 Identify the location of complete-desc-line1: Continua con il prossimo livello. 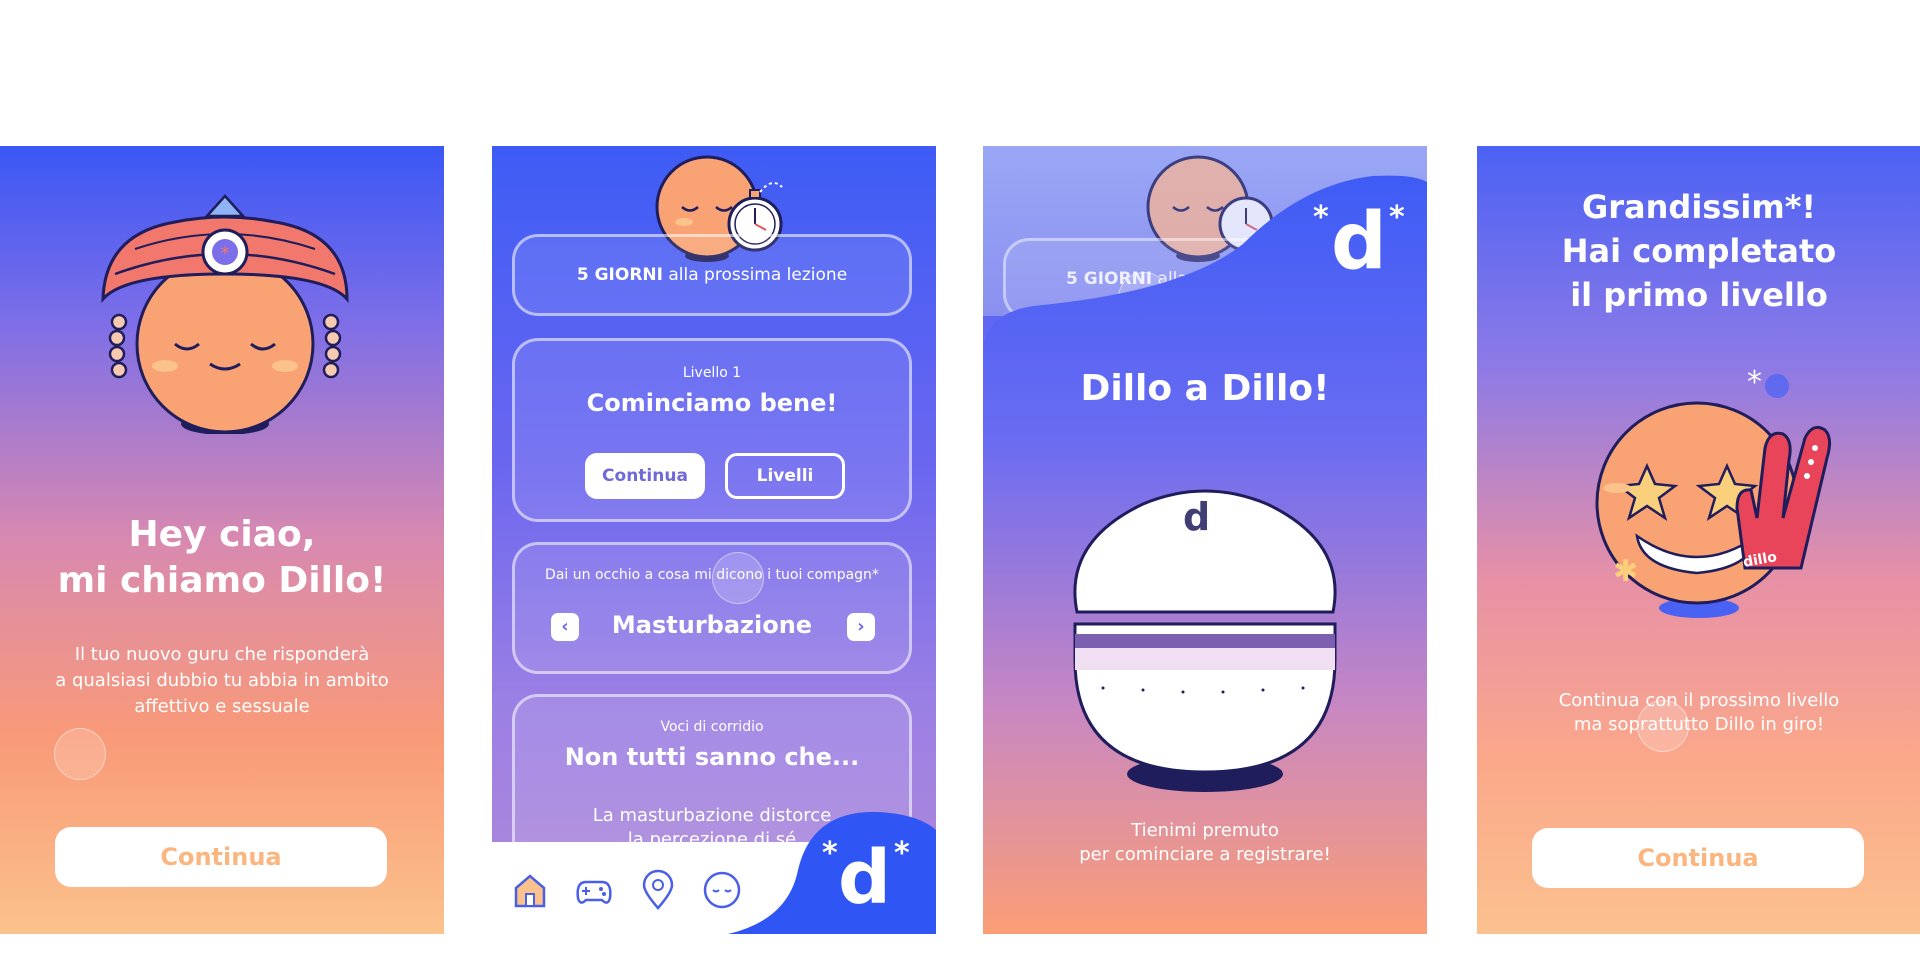
(1699, 700).